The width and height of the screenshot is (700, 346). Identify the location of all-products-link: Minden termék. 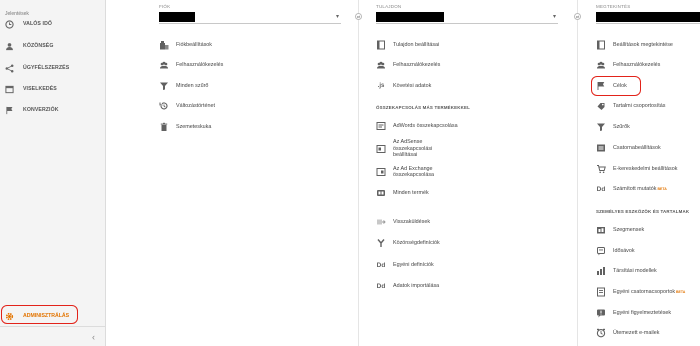
(402, 193).